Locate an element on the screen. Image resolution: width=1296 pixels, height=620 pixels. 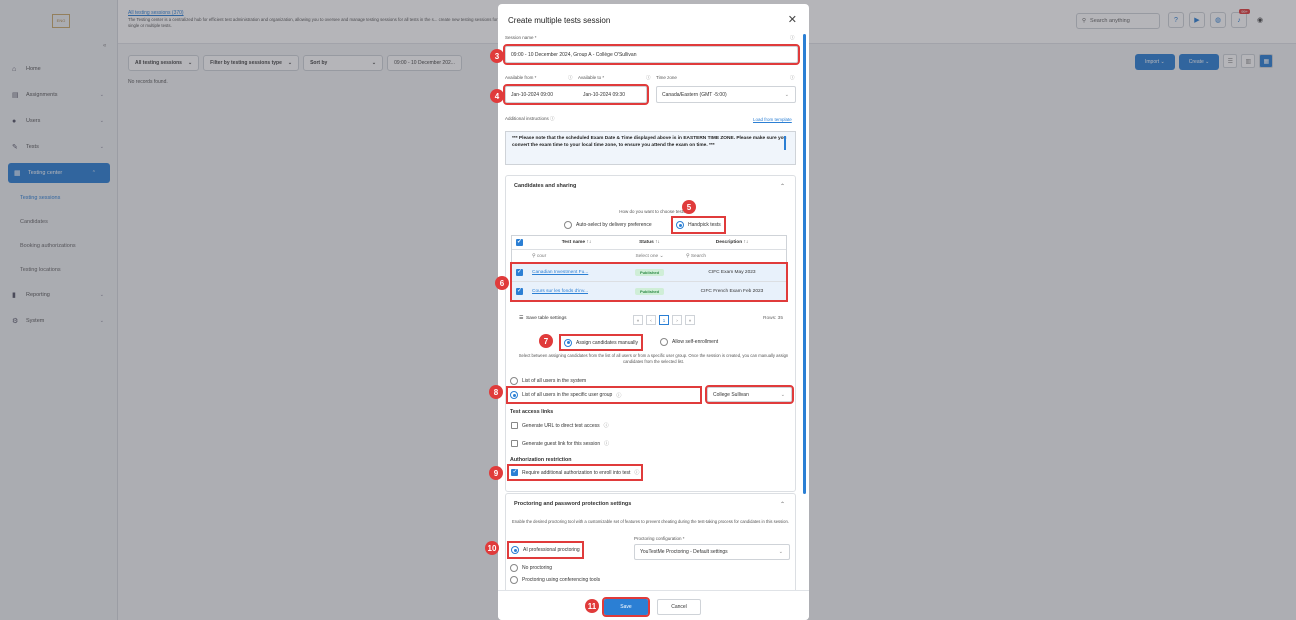
proctoring-config-label: Proctoring configuration * is located at coordinates (659, 538).